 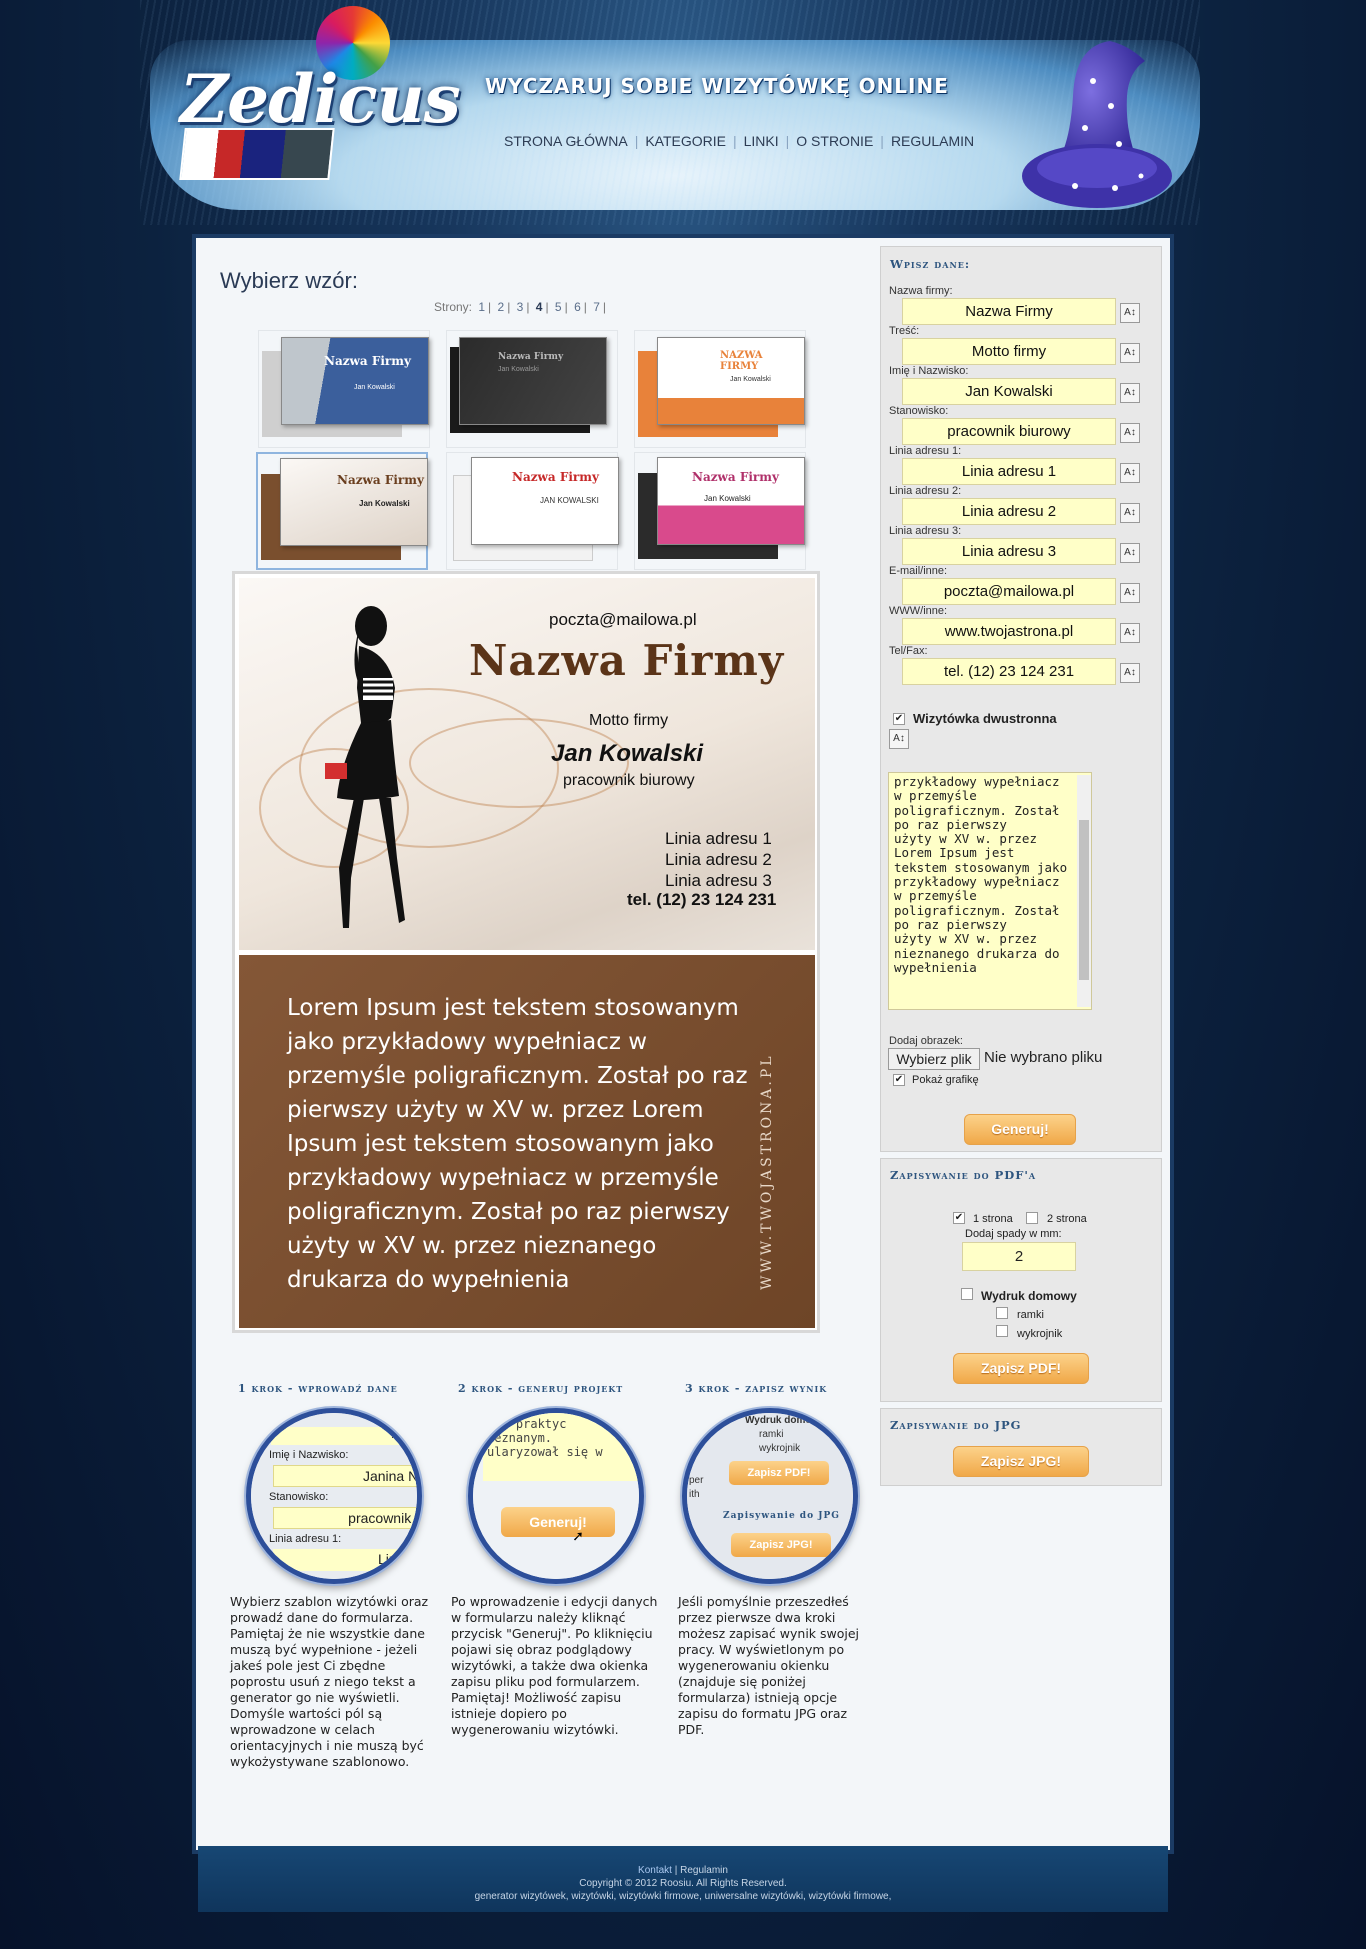 What do you see at coordinates (718, 859) in the screenshot?
I see `card-address-2: Linia adresu 2` at bounding box center [718, 859].